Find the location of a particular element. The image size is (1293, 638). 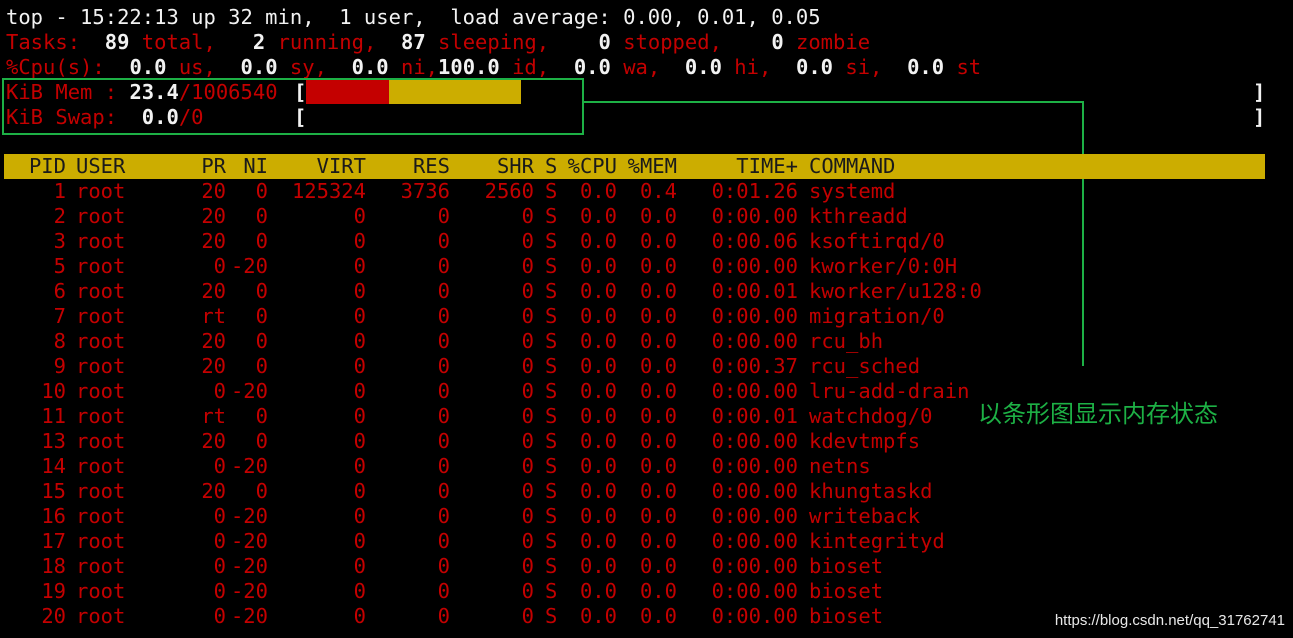

table-row: 6 root 20 0 0 0 0 S 0.0 0.0 0:00.01 kworker/u128:0 is located at coordinates (634, 291).